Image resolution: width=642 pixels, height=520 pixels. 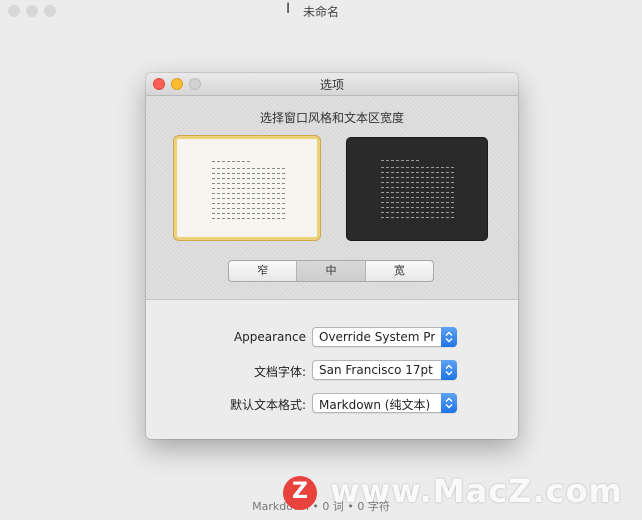 I want to click on theme-dark-option, so click(x=417, y=189).